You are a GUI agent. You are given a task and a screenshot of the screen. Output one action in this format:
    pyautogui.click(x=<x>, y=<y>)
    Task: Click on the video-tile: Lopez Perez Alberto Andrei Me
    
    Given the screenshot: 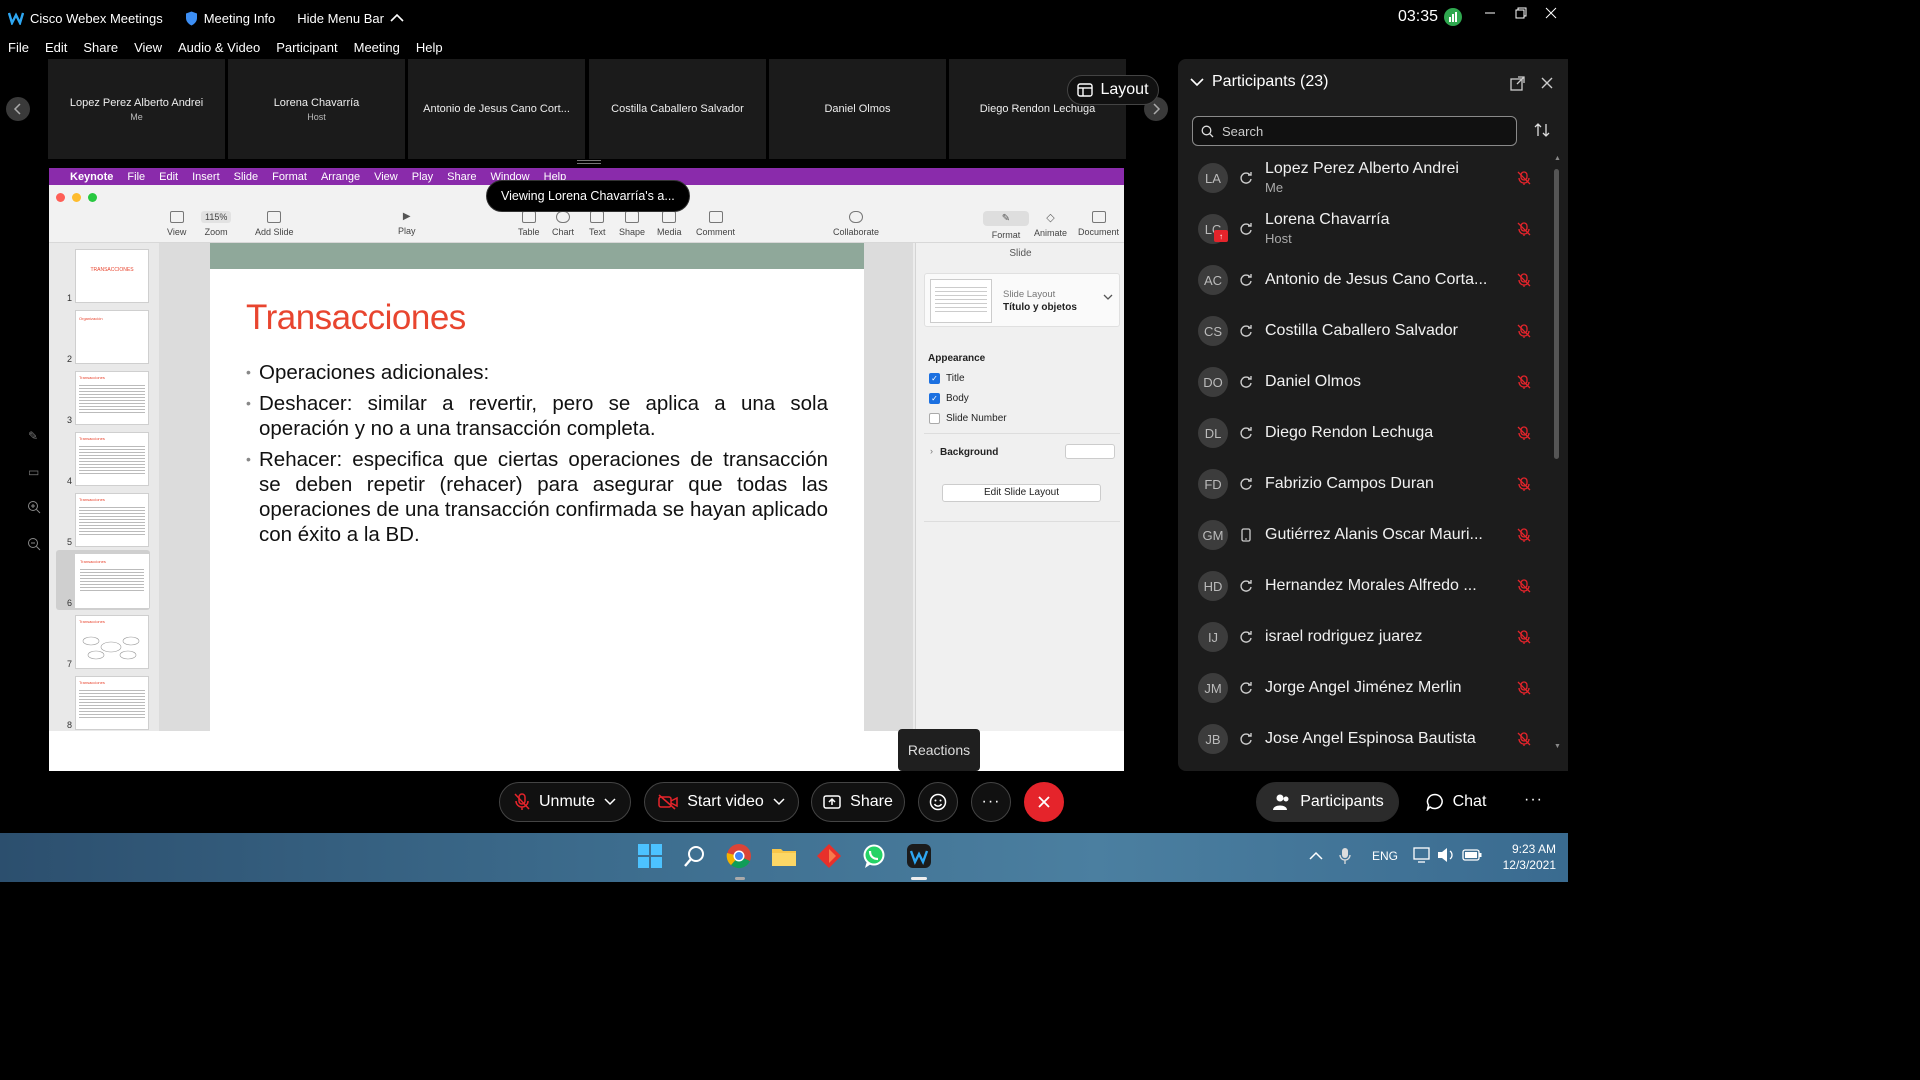 What is the action you would take?
    pyautogui.click(x=136, y=109)
    